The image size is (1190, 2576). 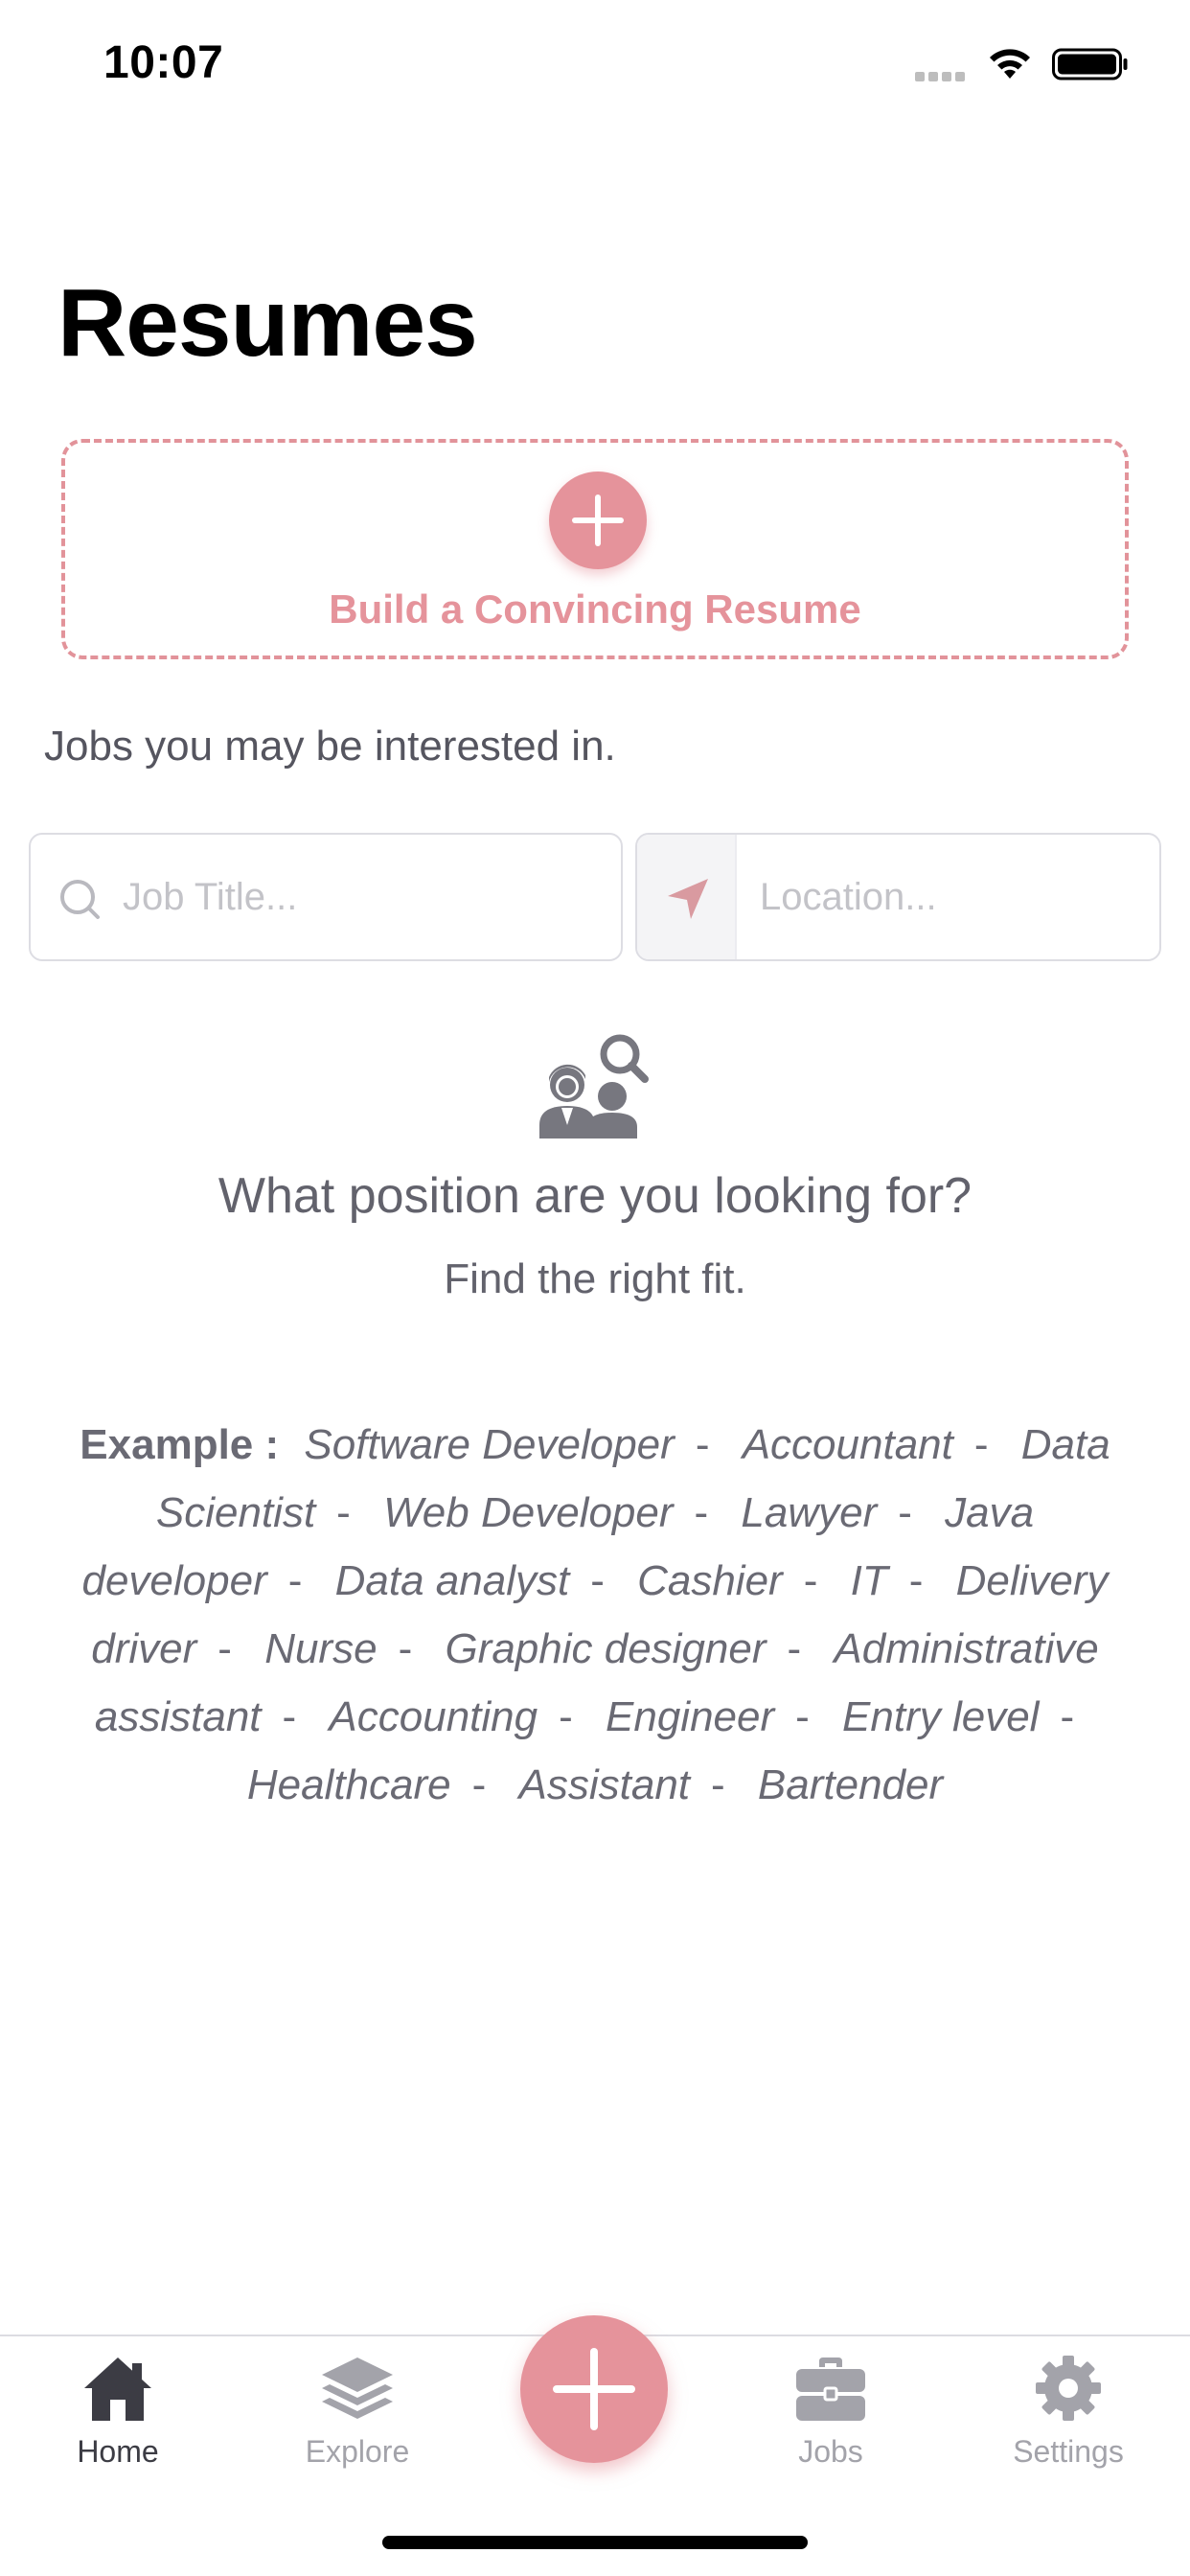 What do you see at coordinates (1069, 2388) in the screenshot?
I see `gear-icon` at bounding box center [1069, 2388].